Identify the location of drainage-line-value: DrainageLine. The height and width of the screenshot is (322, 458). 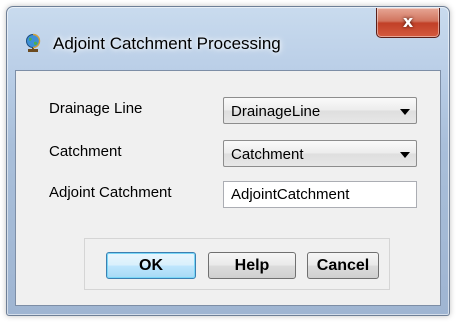
(276, 111).